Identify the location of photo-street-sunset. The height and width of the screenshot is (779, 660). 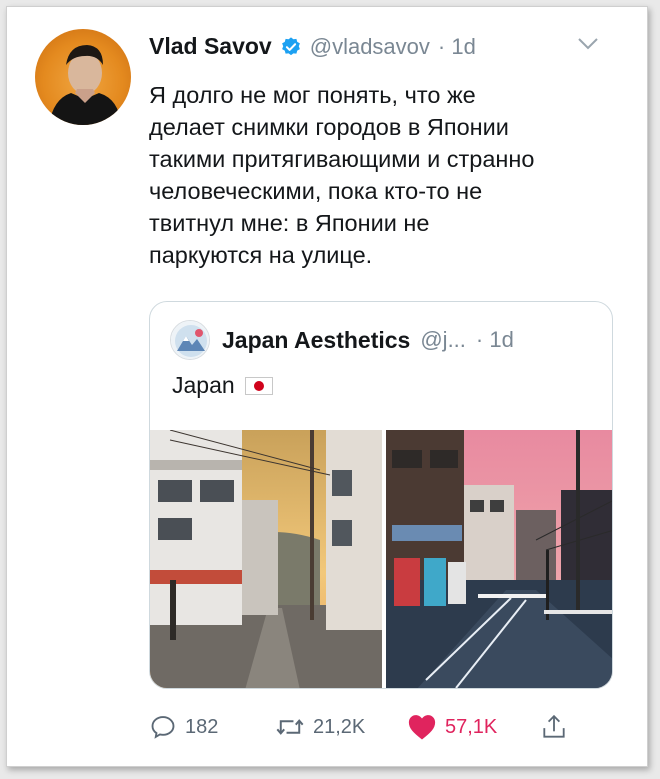
(266, 559).